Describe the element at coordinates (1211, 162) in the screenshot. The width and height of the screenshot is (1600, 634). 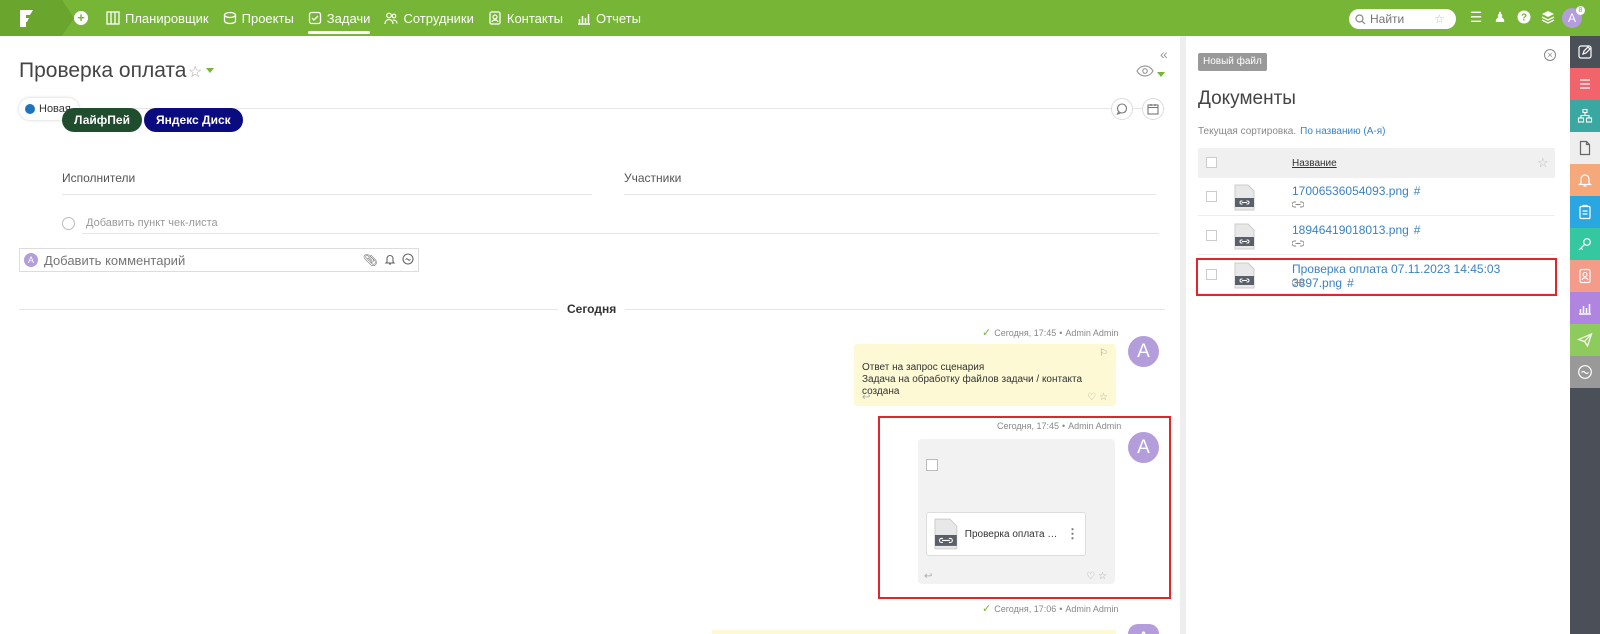
I see `select-all-checkbox` at that location.